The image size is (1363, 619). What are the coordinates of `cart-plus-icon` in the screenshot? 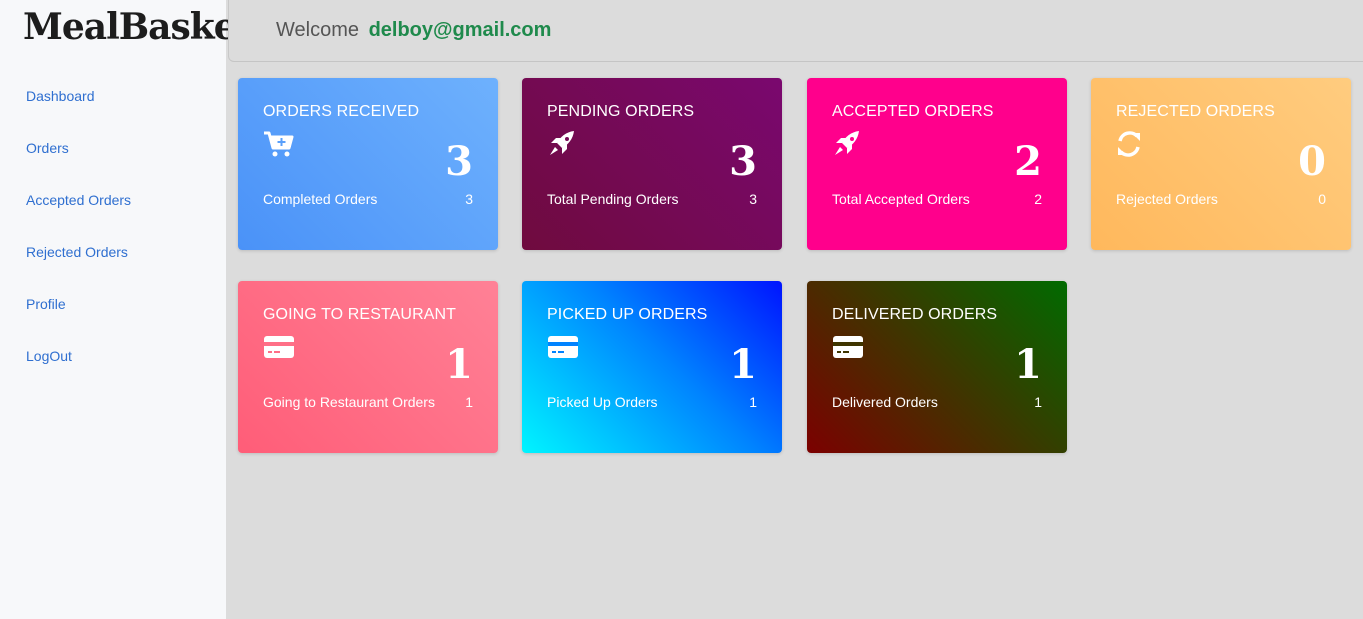 It's located at (279, 144).